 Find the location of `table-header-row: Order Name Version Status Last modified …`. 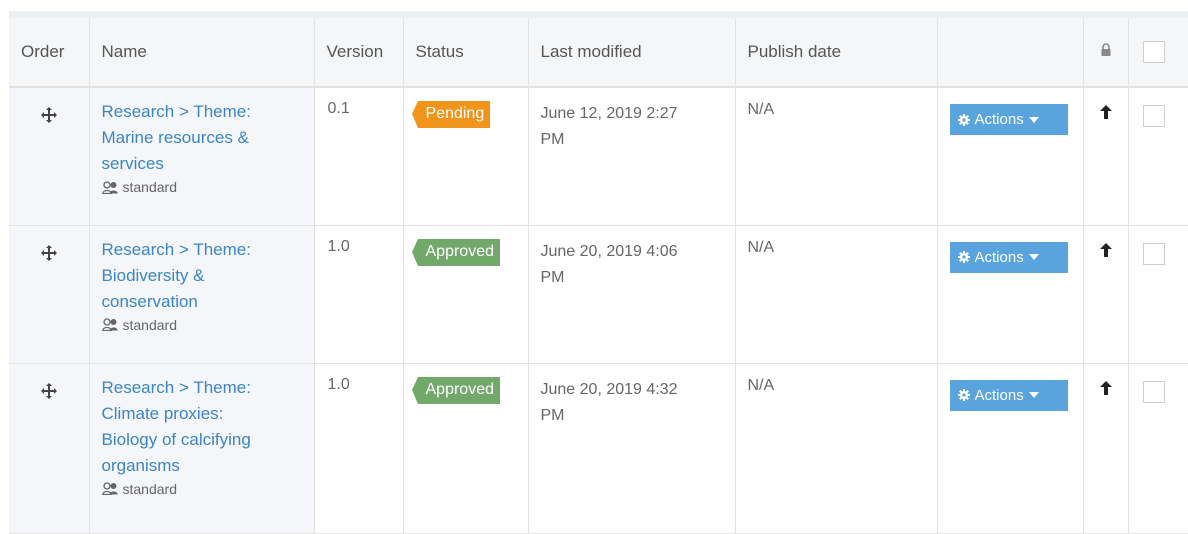

table-header-row: Order Name Version Status Last modified … is located at coordinates (598, 53).